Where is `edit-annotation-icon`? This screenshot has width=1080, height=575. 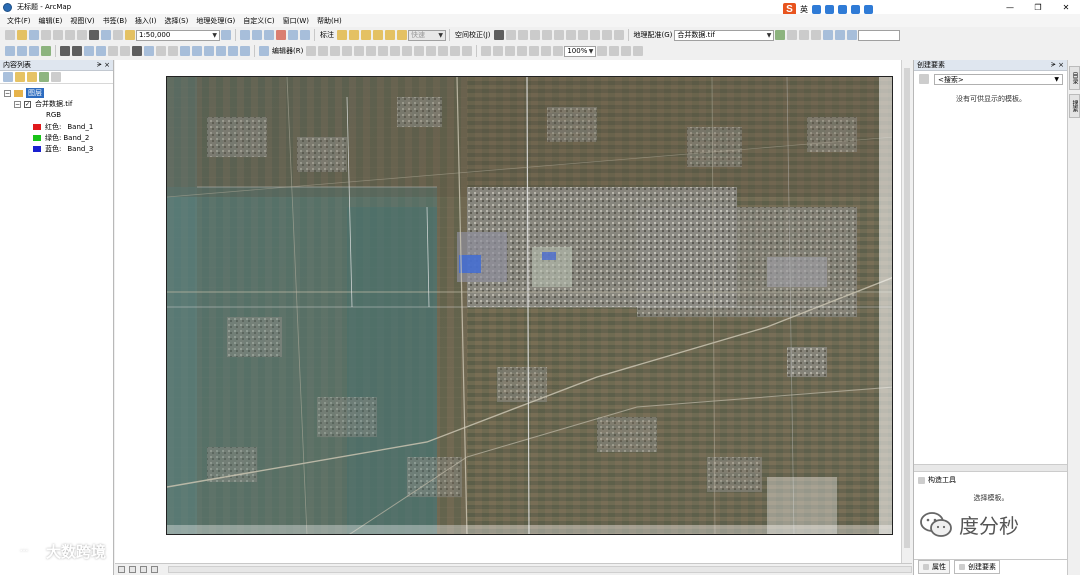 edit-annotation-icon is located at coordinates (323, 51).